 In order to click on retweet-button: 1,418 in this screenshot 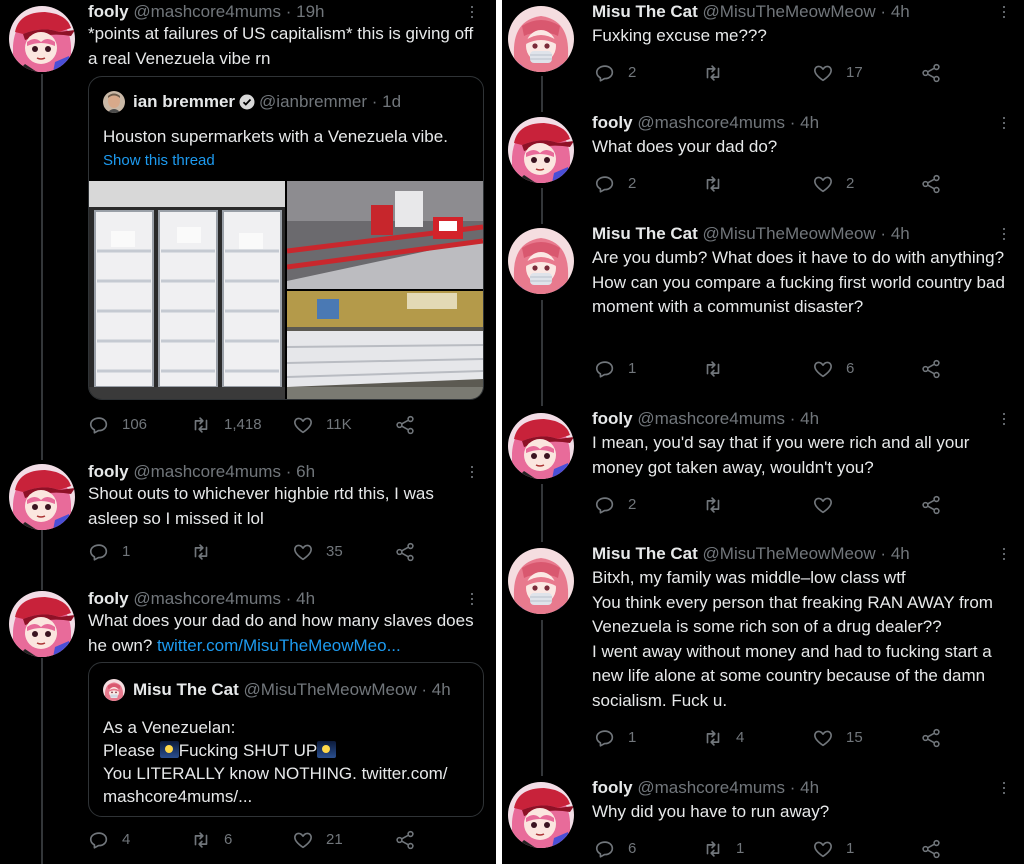, I will do `click(226, 425)`.